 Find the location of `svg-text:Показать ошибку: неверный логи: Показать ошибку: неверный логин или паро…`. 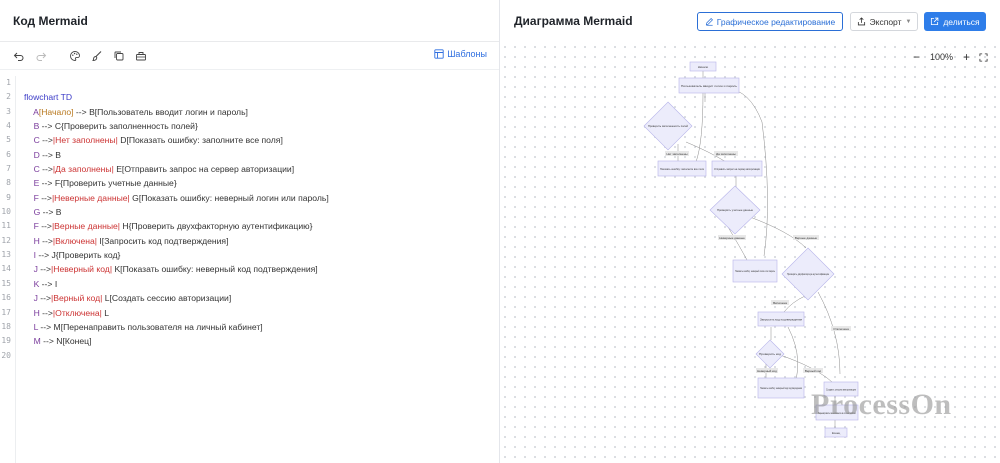

svg-text:Показать ошибку: неверный логи: Показать ошибку: неверный логин или паро… is located at coordinates (755, 271).